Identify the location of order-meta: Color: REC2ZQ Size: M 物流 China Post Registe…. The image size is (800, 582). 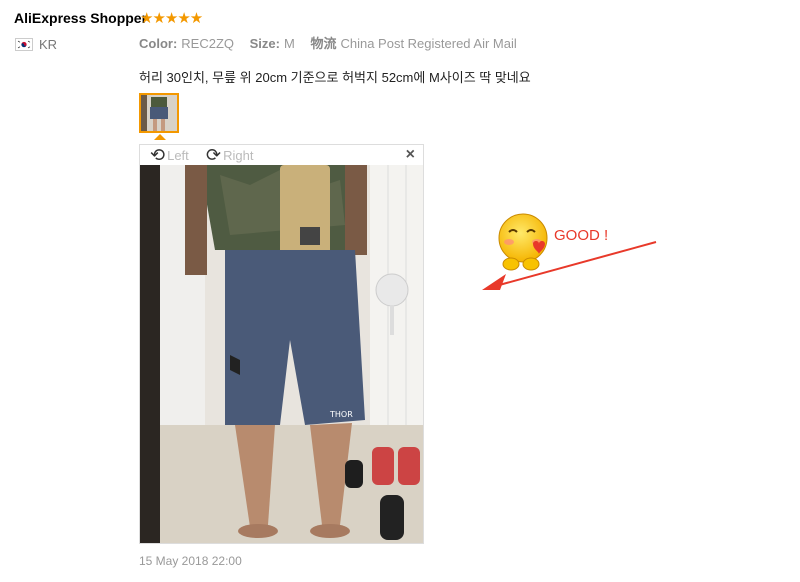
(328, 42).